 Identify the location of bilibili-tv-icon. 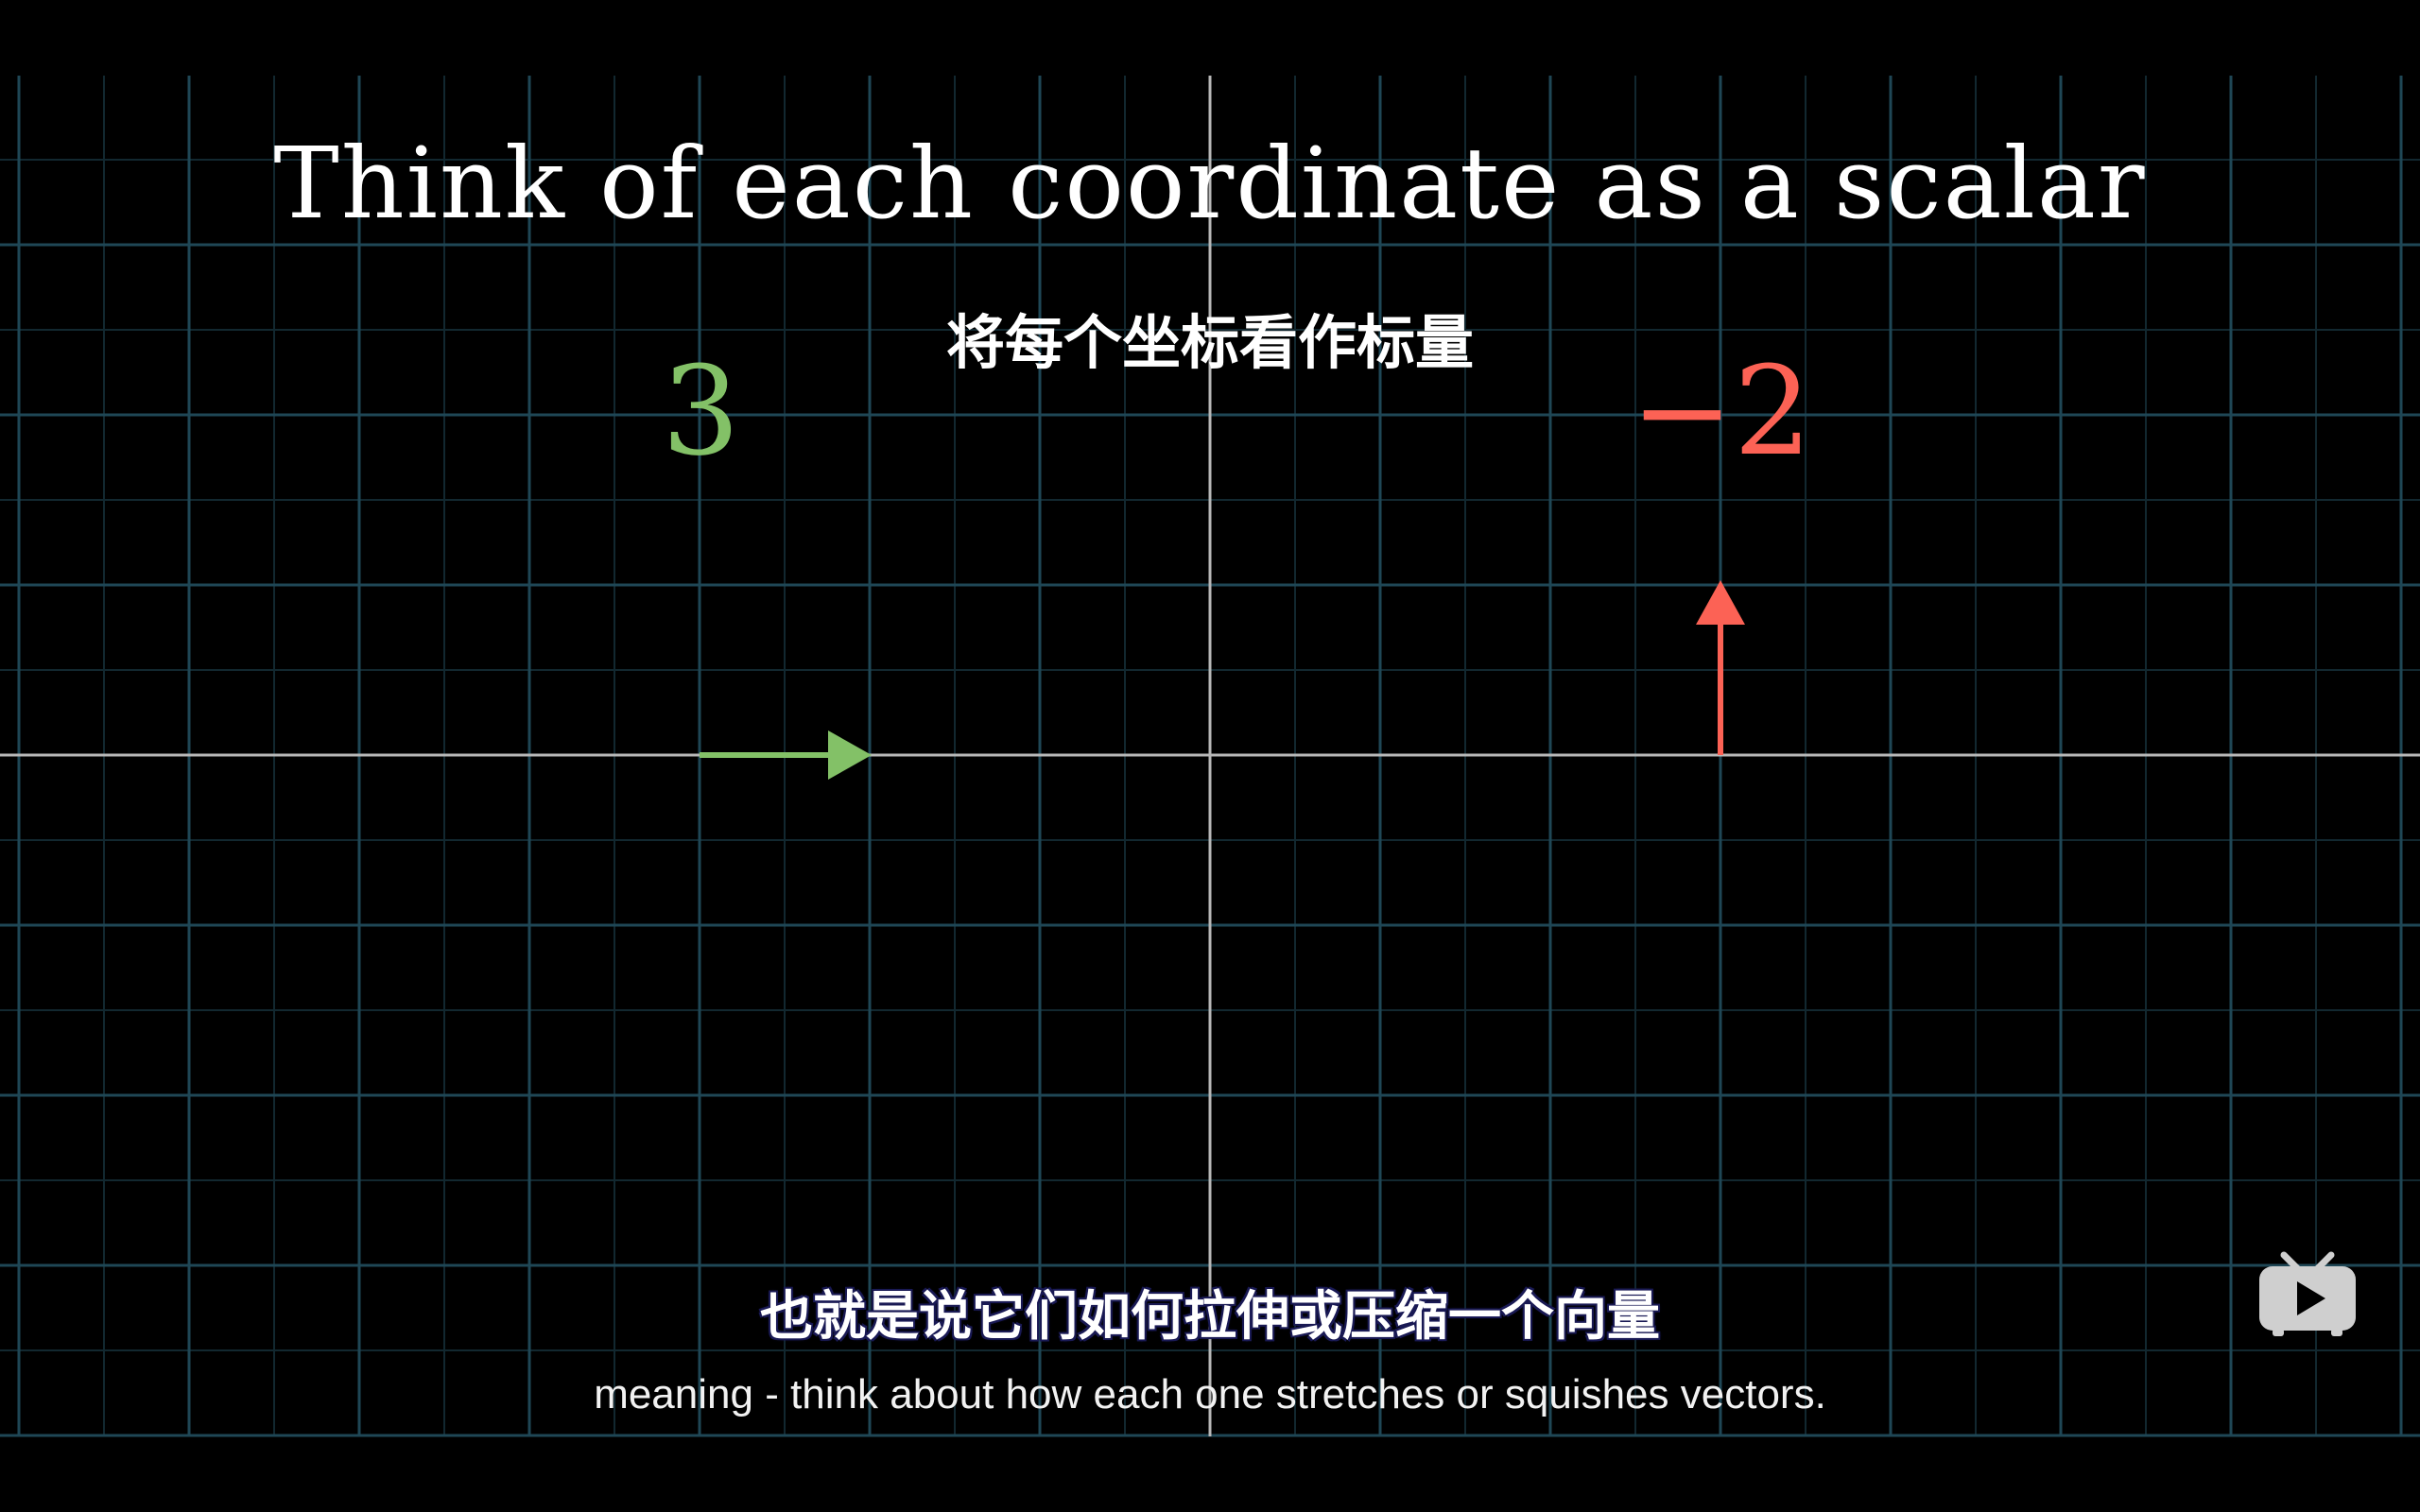
(2307, 1293).